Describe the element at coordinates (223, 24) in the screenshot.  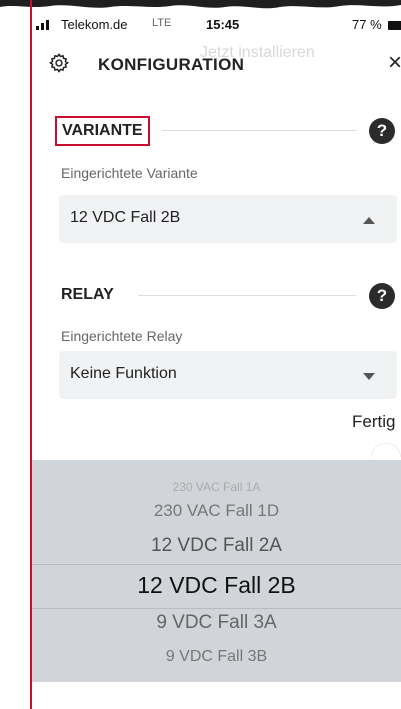
I see `clock: 15:45` at that location.